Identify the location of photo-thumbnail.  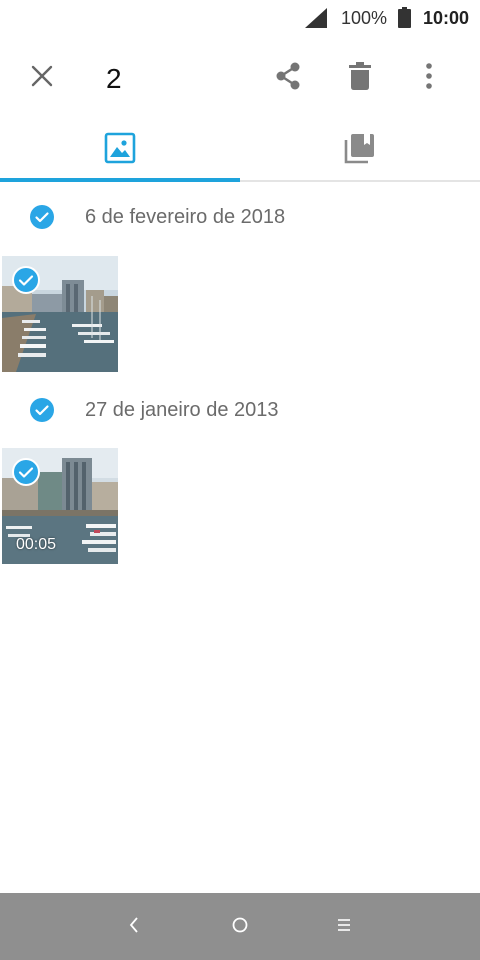
(60, 314).